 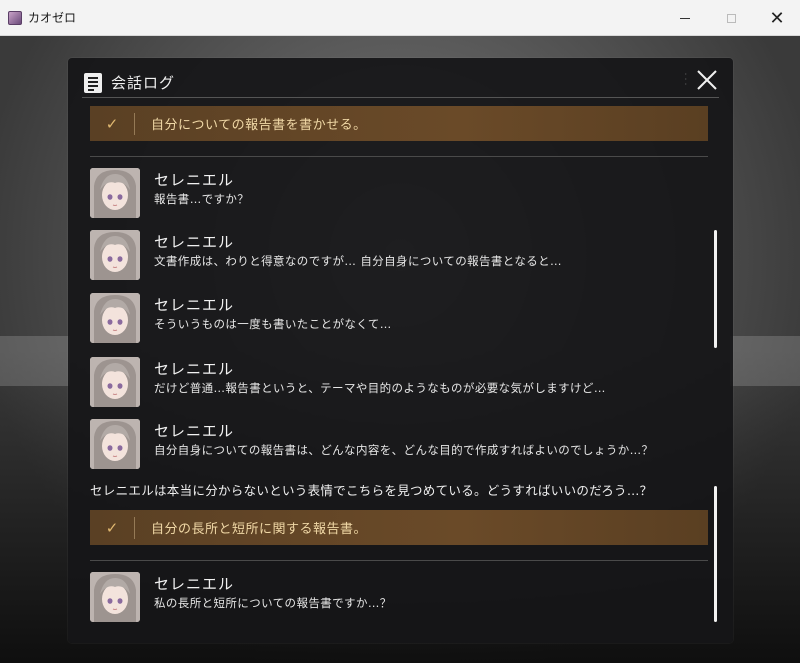 What do you see at coordinates (400, 598) in the screenshot?
I see `log-message: セレニエル 私の長所と短所についての報告書ですか…？` at bounding box center [400, 598].